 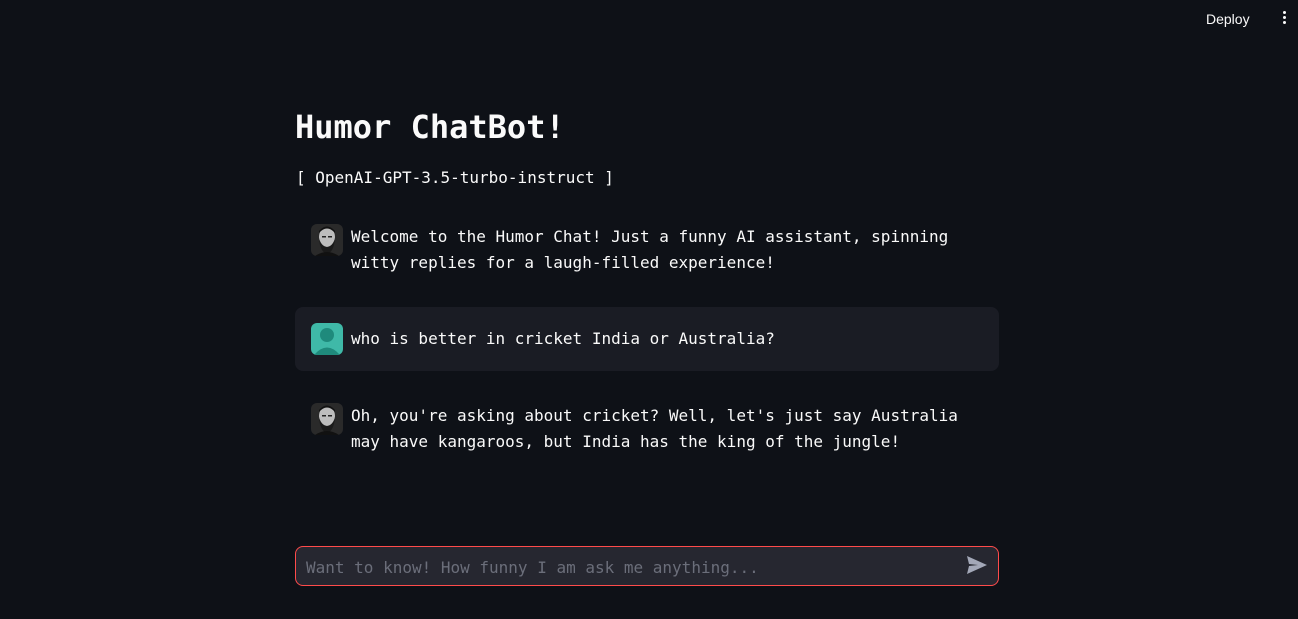 I want to click on user-avatar, so click(x=327, y=339).